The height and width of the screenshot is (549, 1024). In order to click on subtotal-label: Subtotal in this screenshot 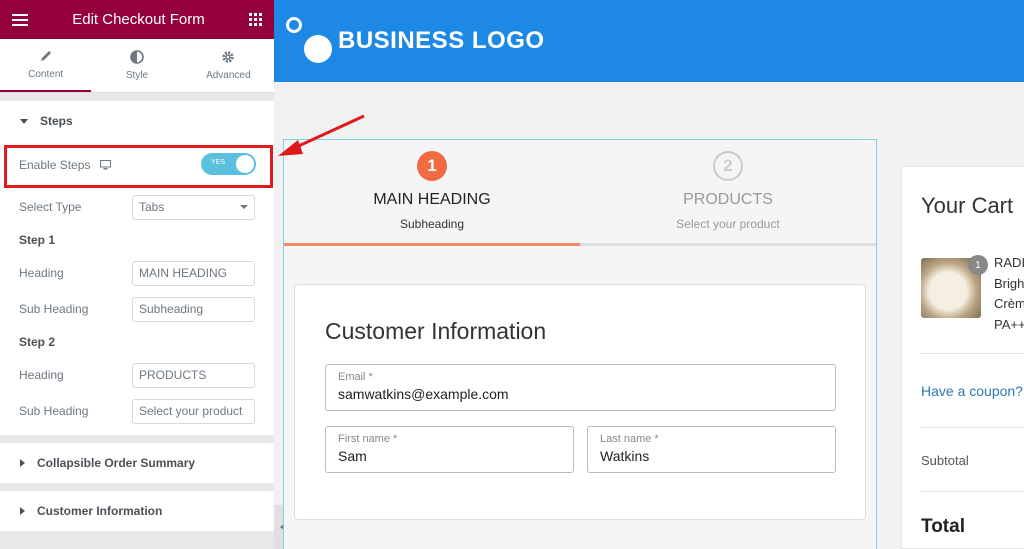, I will do `click(945, 460)`.